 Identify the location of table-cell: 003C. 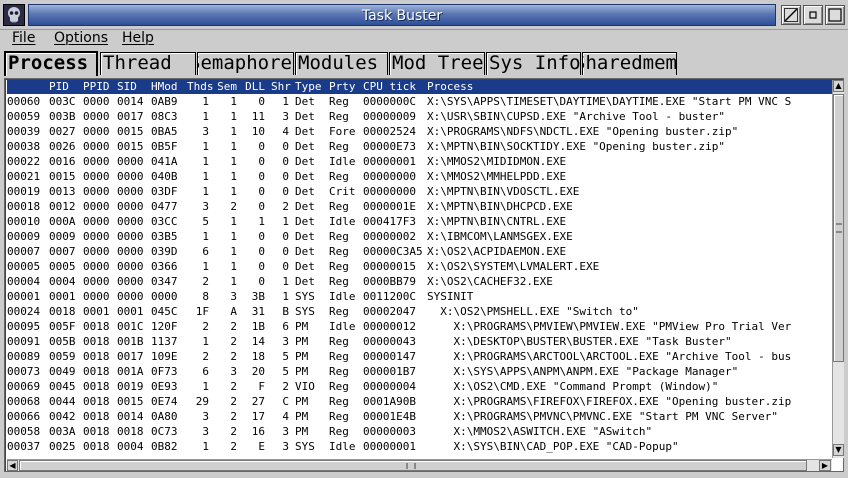
(62, 101).